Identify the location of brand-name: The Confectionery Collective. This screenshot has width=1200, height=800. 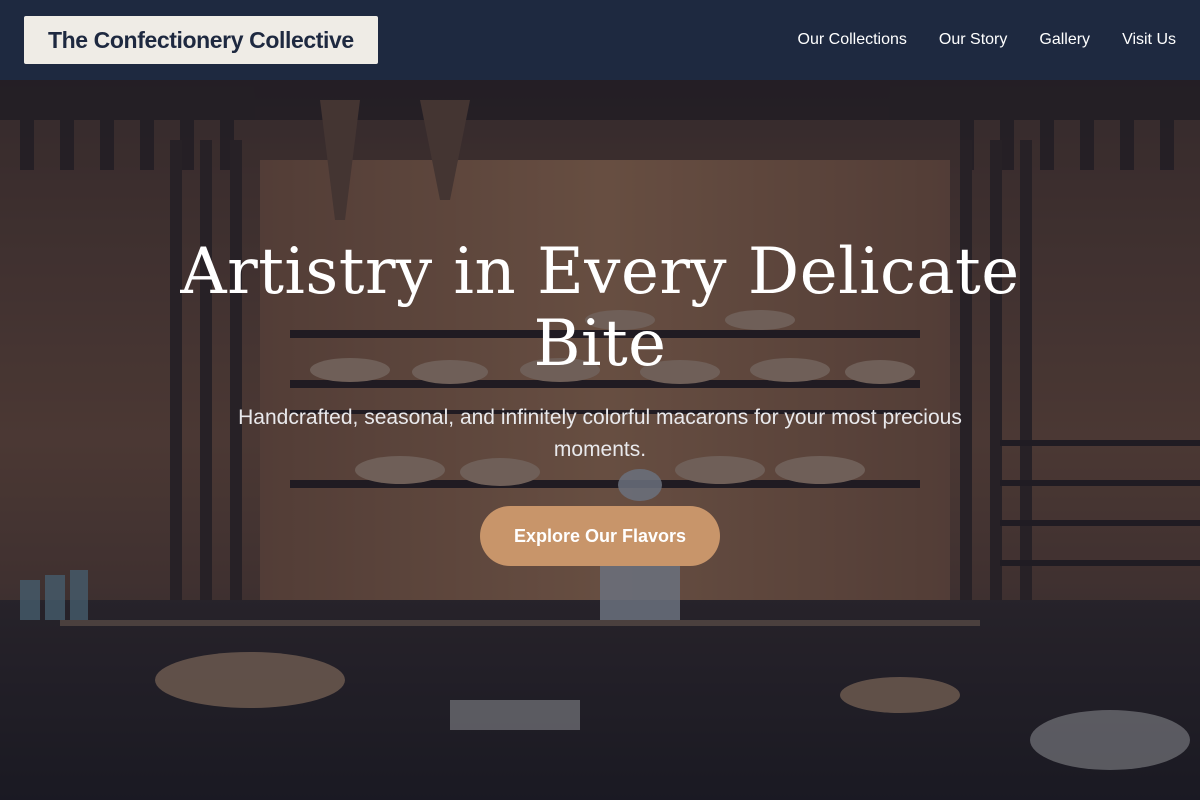
(201, 39).